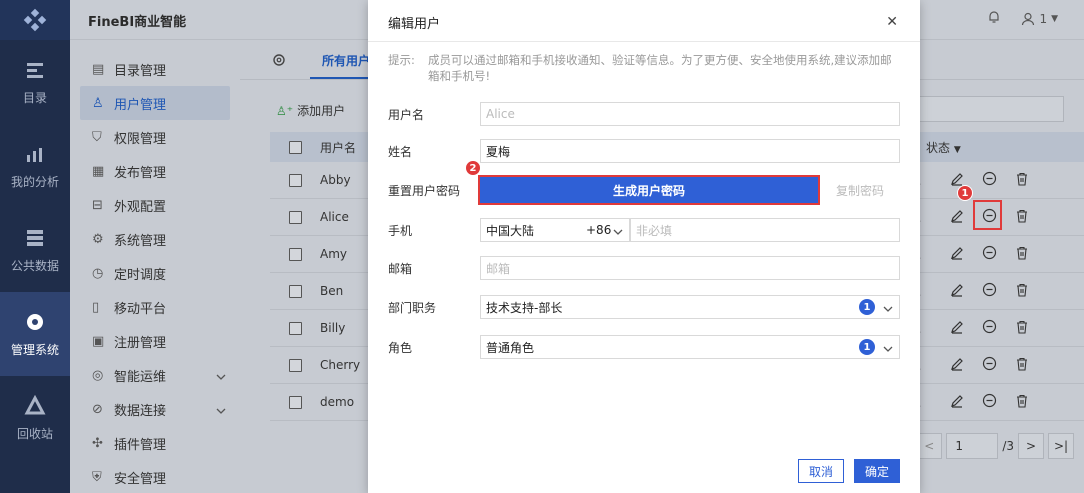 This screenshot has height=493, width=1084. I want to click on folder-icon: ▤, so click(98, 69).